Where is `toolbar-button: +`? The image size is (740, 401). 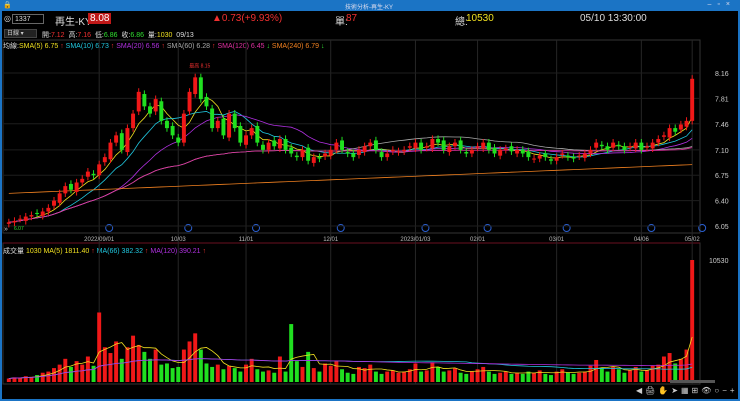
toolbar-button: + is located at coordinates (734, 390).